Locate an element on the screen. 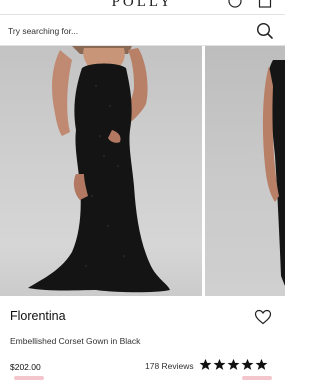 The image size is (320, 380). product-name: Florentina is located at coordinates (38, 316).